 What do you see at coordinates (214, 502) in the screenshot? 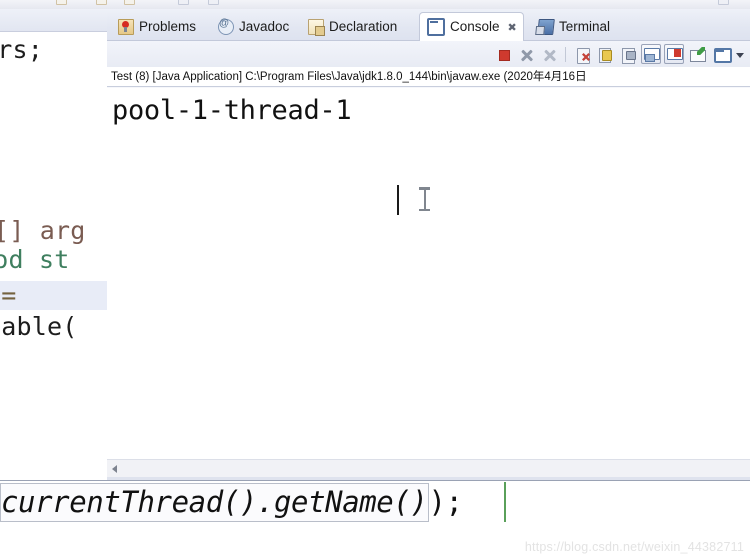
I see `bottom-code-italic-segment: currentThread().getName()` at bounding box center [214, 502].